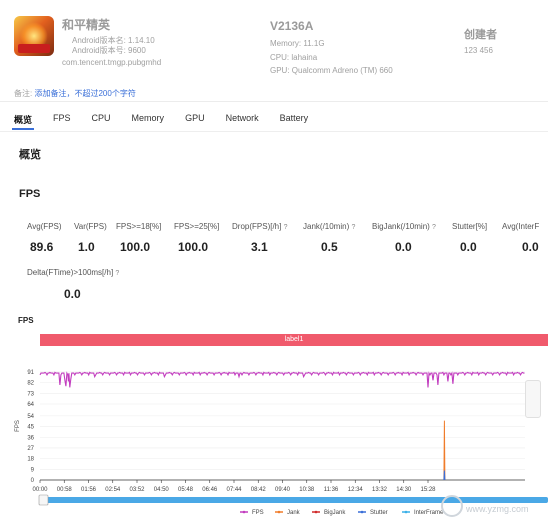 The height and width of the screenshot is (525, 548). Describe the element at coordinates (292, 26) in the screenshot. I see `device-name: V2136A` at that location.